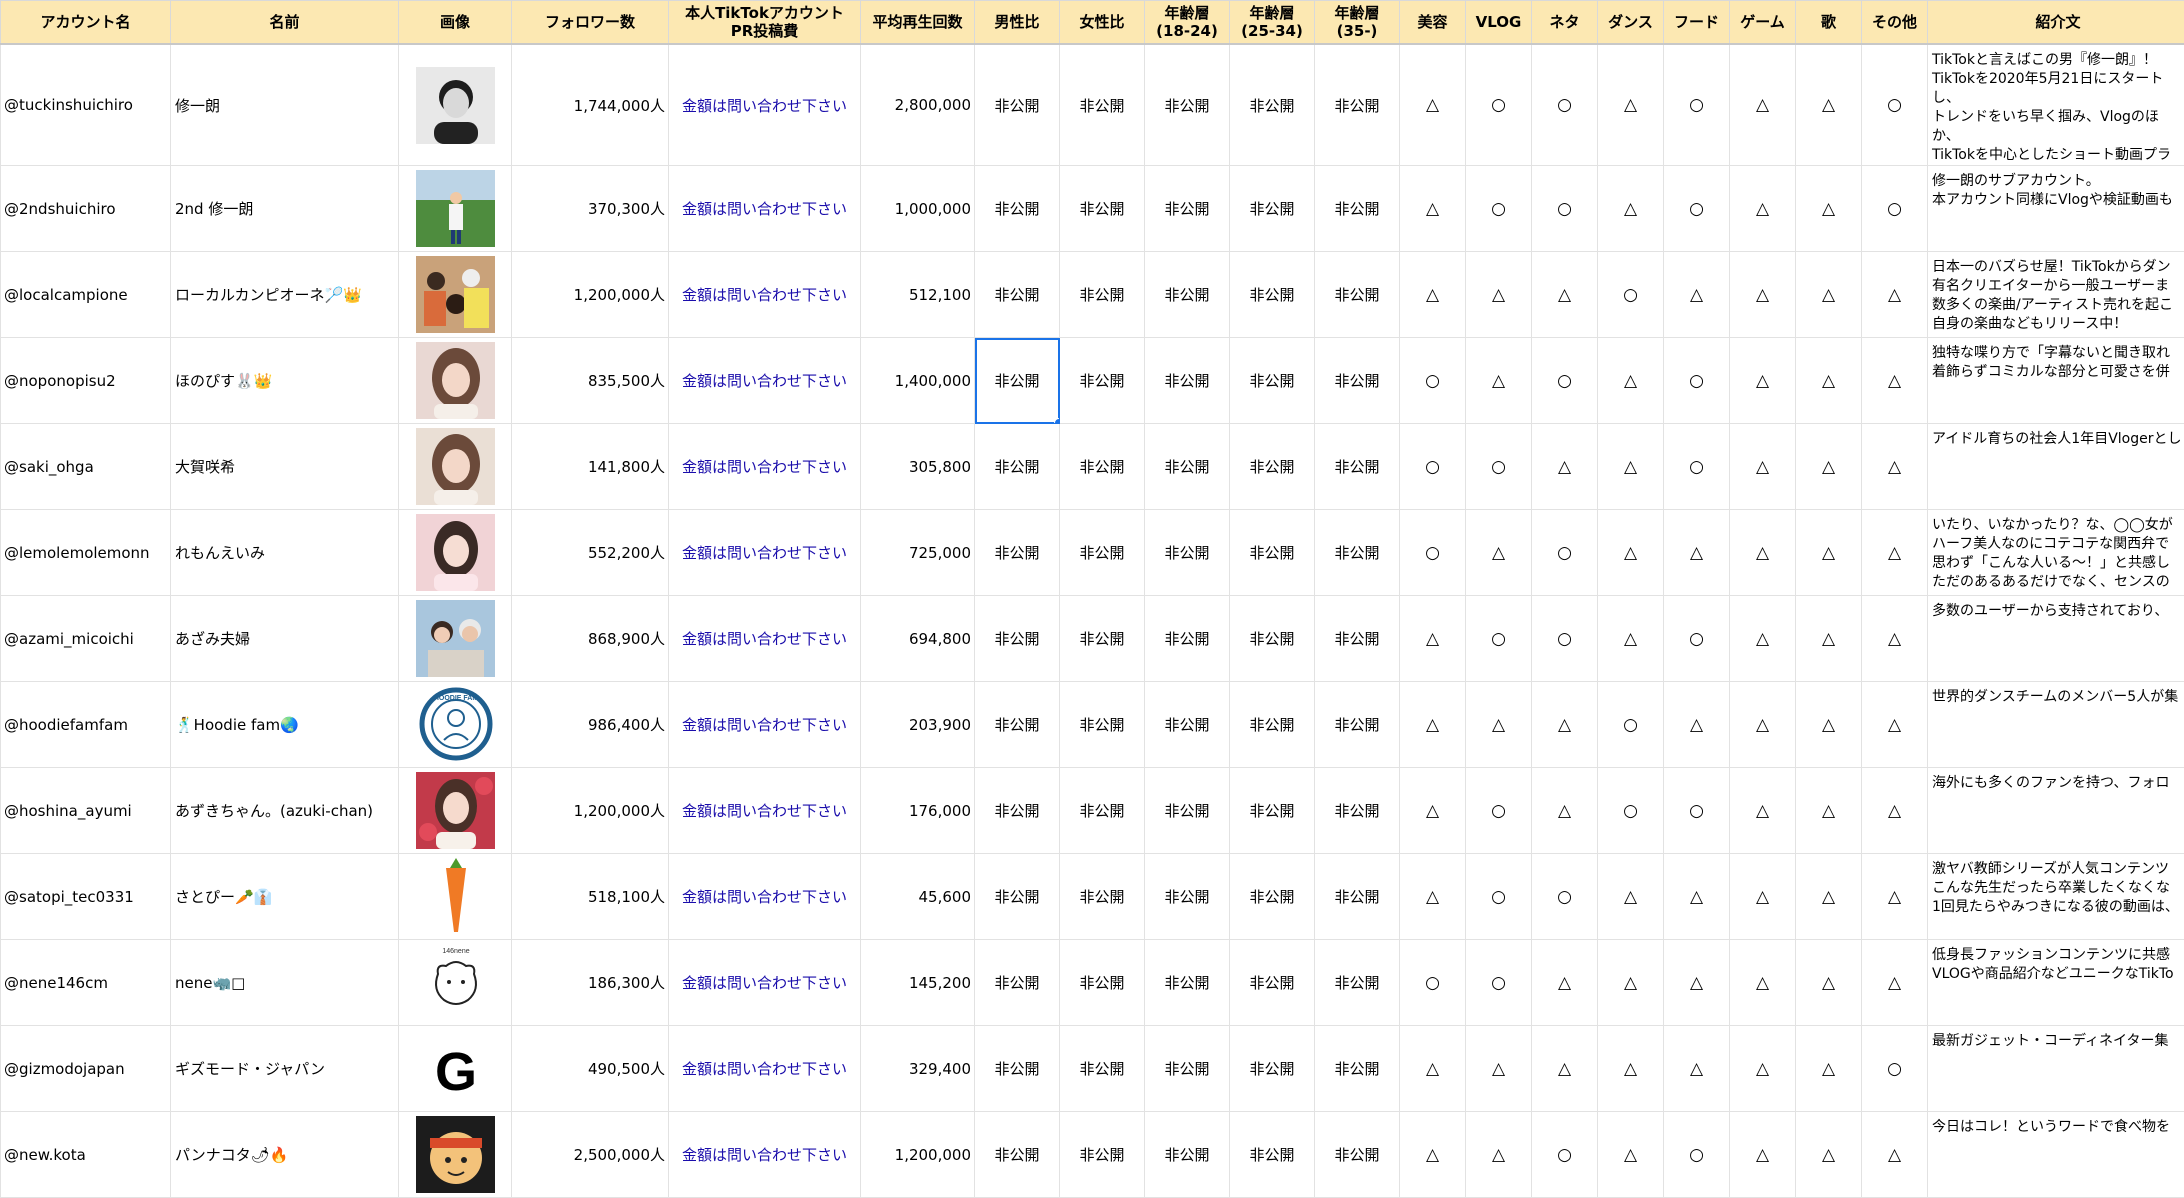  I want to click on cell-followers: 835,500人, so click(590, 381).